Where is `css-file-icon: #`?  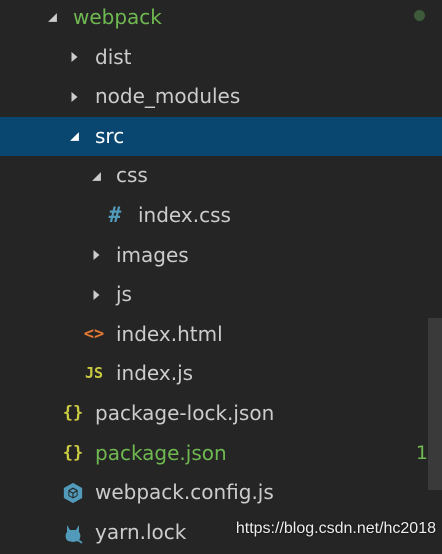 css-file-icon: # is located at coordinates (115, 214).